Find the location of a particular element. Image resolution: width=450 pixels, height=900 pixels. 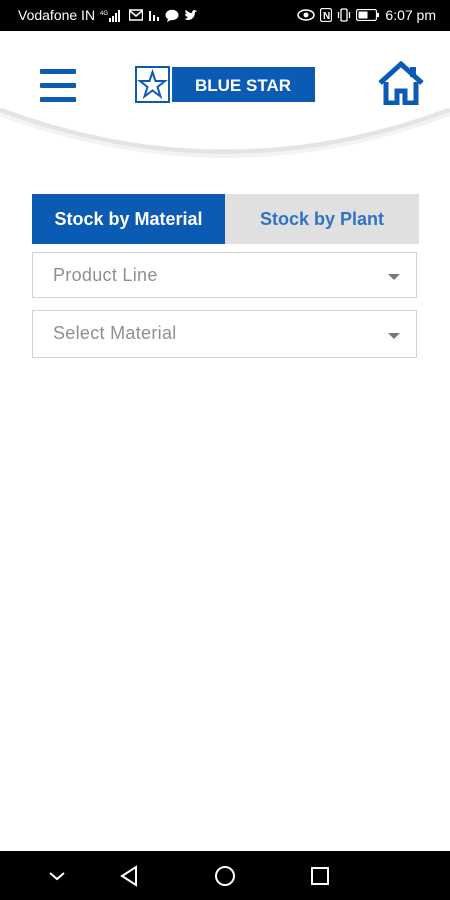

home-circle-icon is located at coordinates (225, 875).